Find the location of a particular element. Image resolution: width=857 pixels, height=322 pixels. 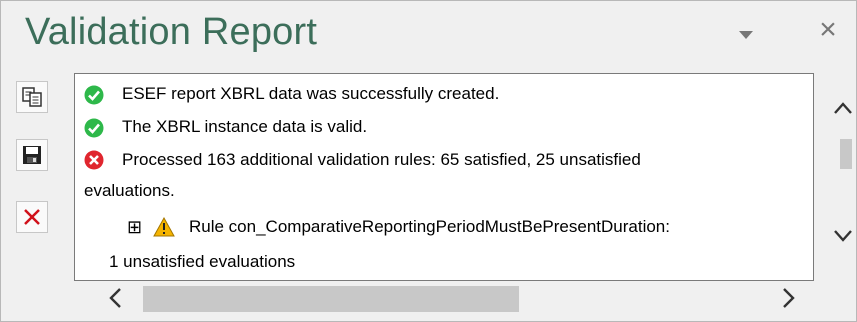

chevron-right-icon is located at coordinates (789, 298).